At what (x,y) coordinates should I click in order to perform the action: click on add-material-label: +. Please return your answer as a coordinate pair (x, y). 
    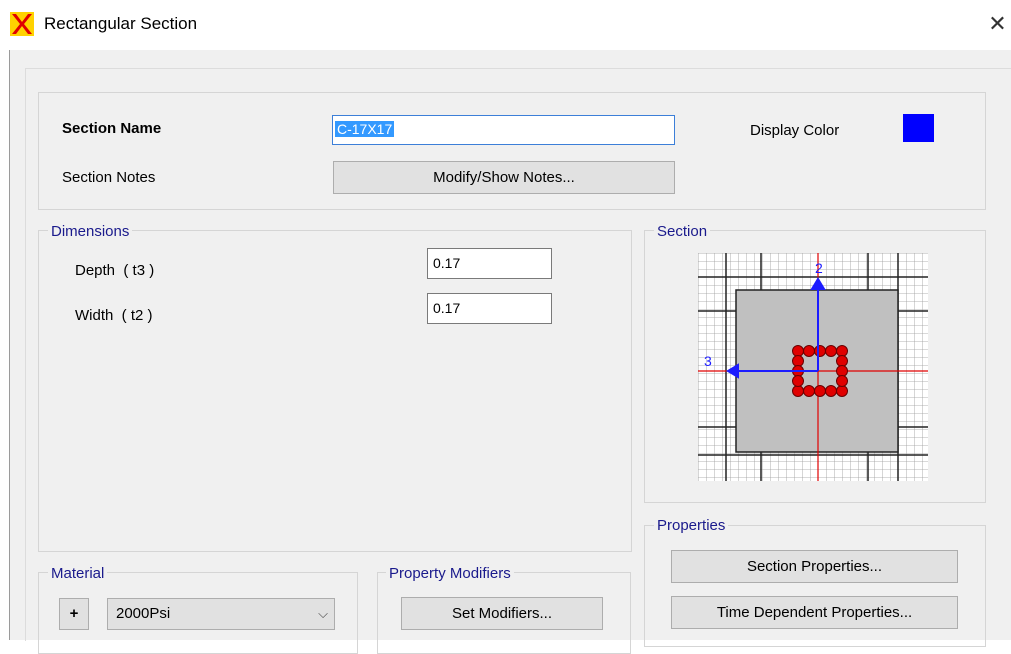
    Looking at the image, I should click on (74, 613).